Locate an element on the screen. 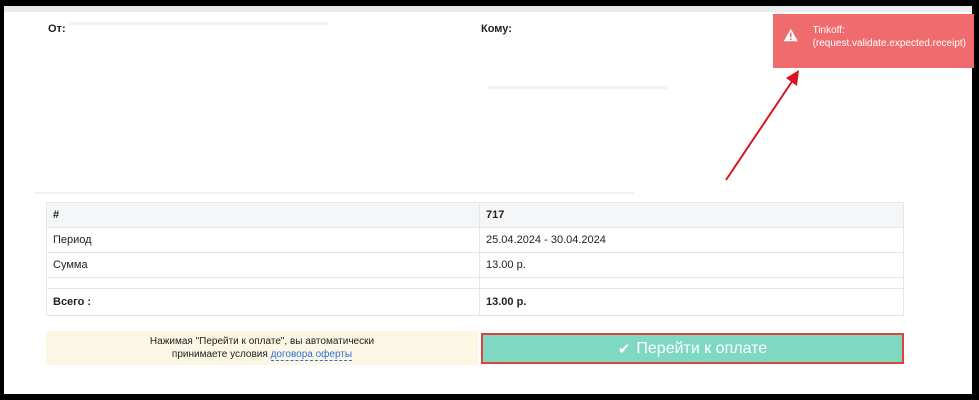  check-icon: ✔ is located at coordinates (624, 349).